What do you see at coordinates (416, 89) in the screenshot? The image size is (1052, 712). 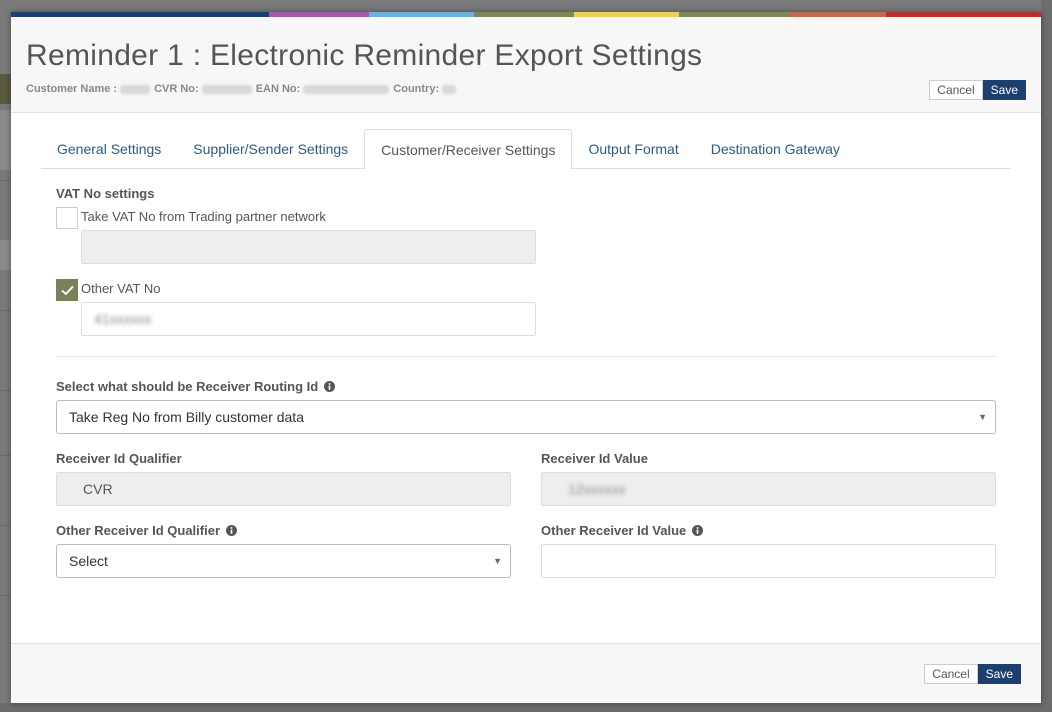 I see `country-label: Country:` at bounding box center [416, 89].